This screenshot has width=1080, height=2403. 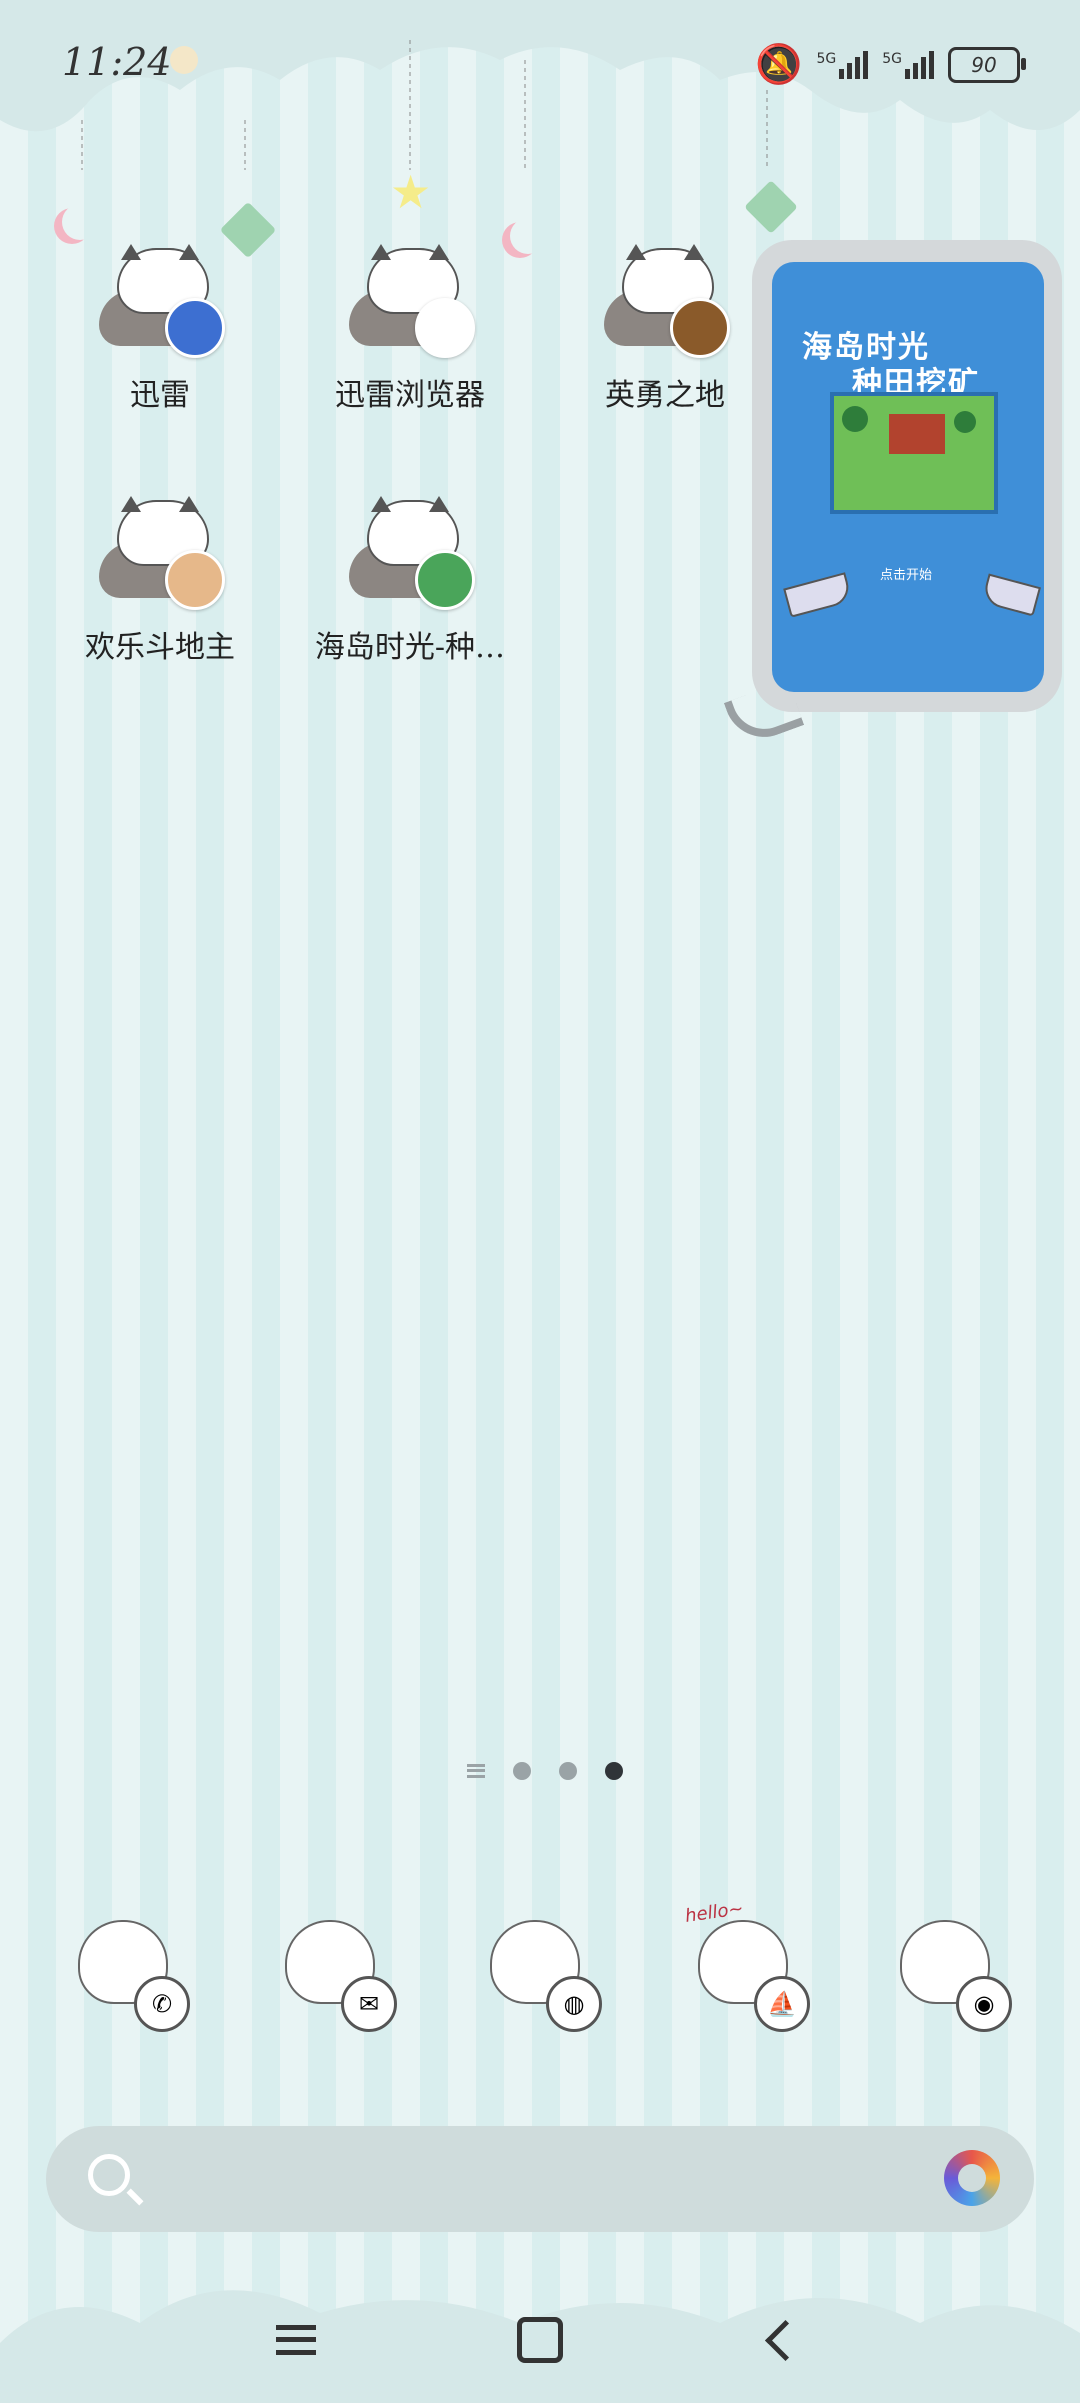 What do you see at coordinates (476, 1771) in the screenshot?
I see `menu-lines-icon` at bounding box center [476, 1771].